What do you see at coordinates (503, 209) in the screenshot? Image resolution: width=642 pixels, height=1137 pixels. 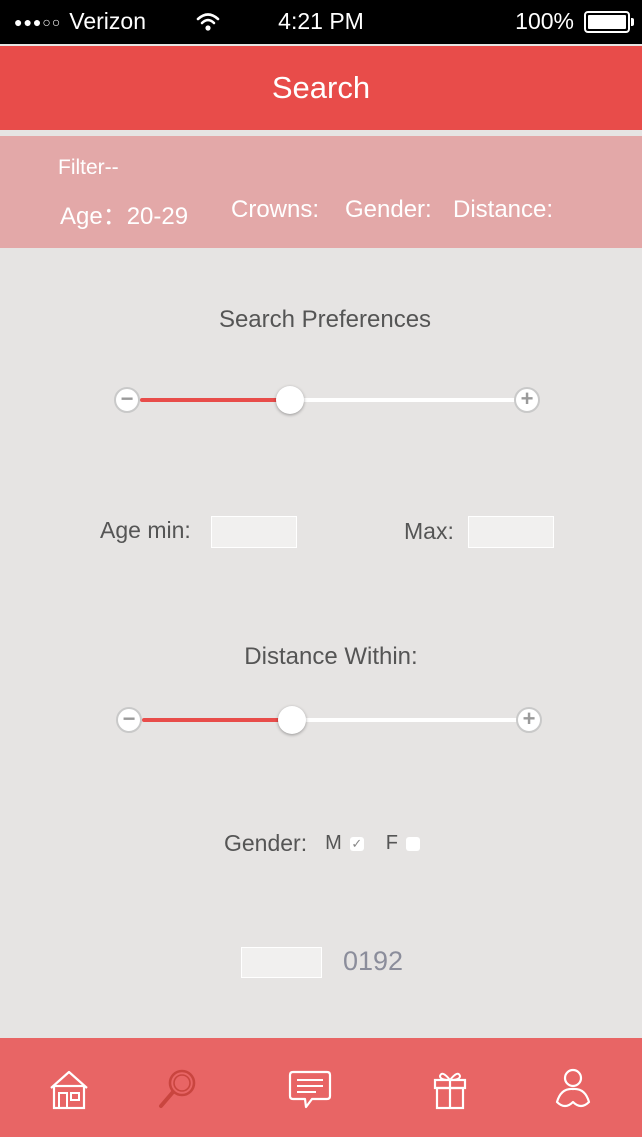 I see `filter-distance: Distance:` at bounding box center [503, 209].